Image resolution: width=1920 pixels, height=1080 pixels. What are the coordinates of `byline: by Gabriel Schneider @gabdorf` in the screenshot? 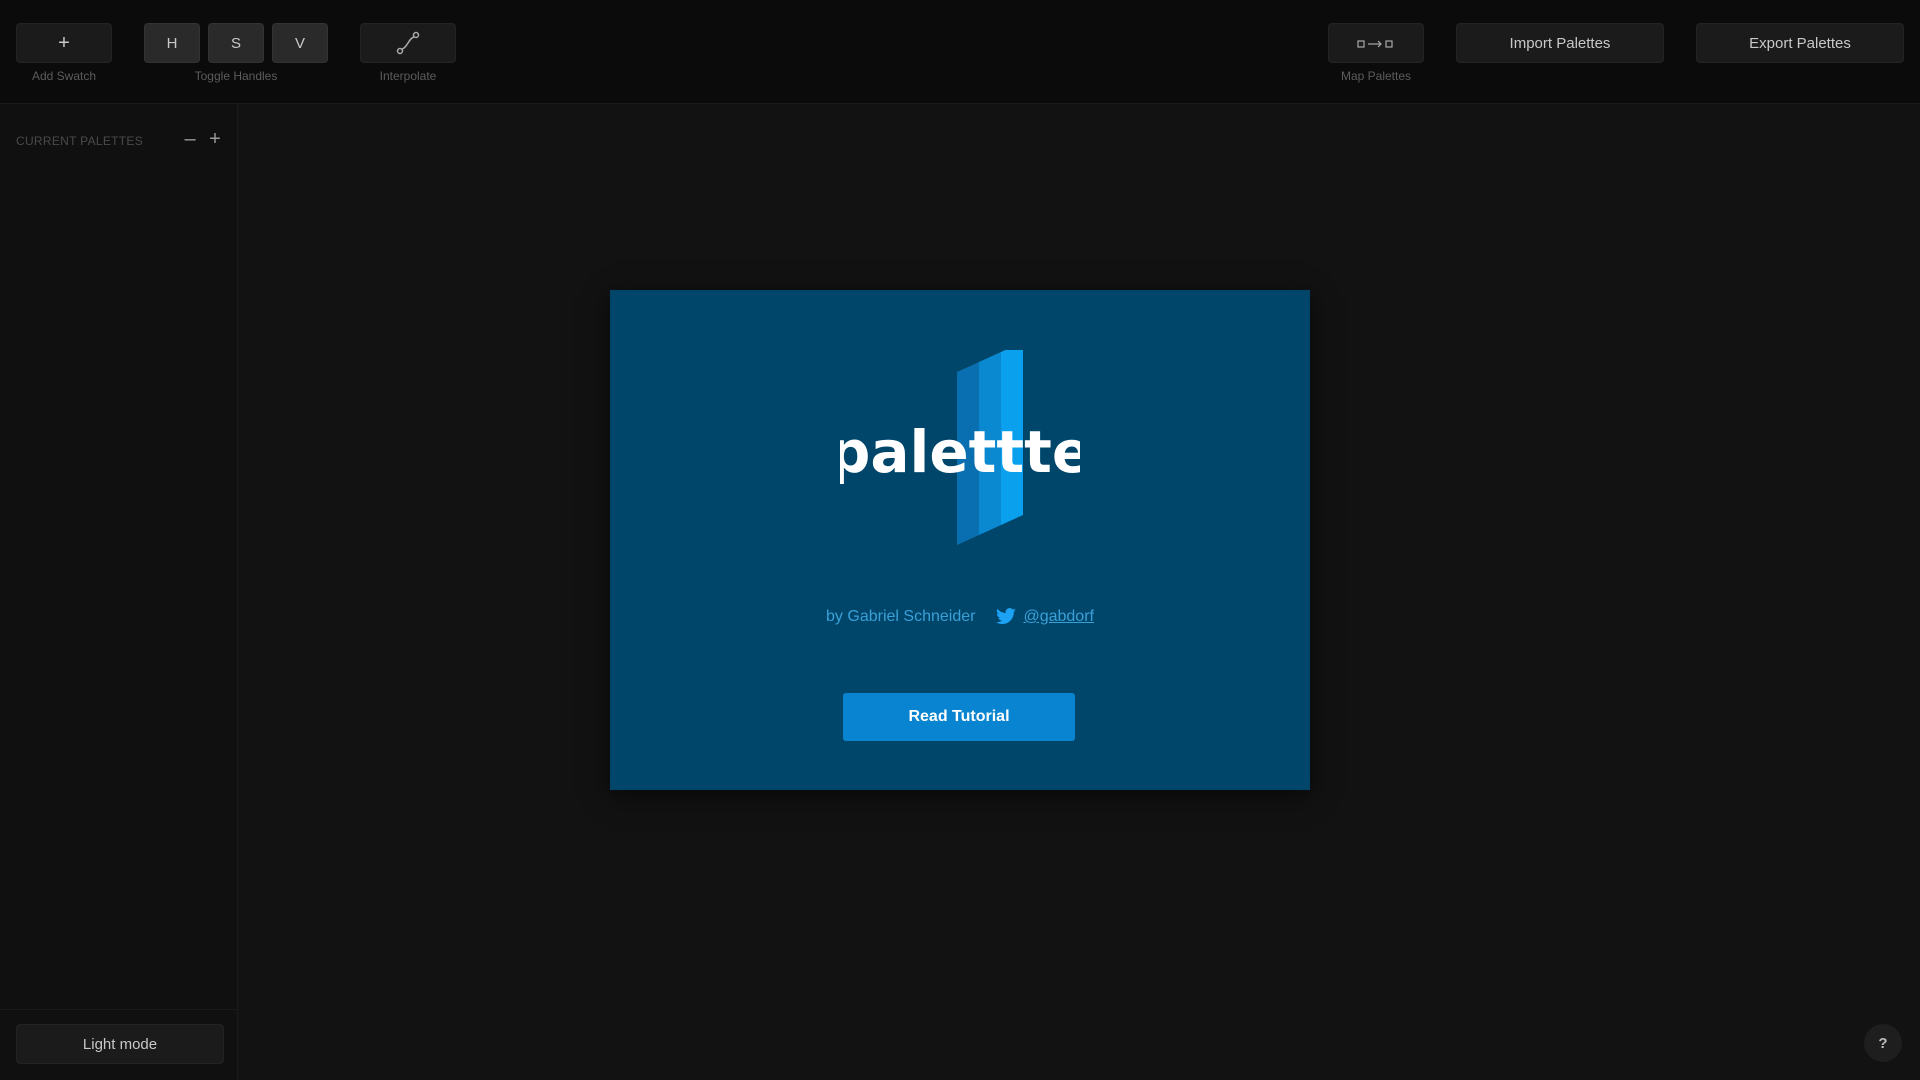 It's located at (960, 617).